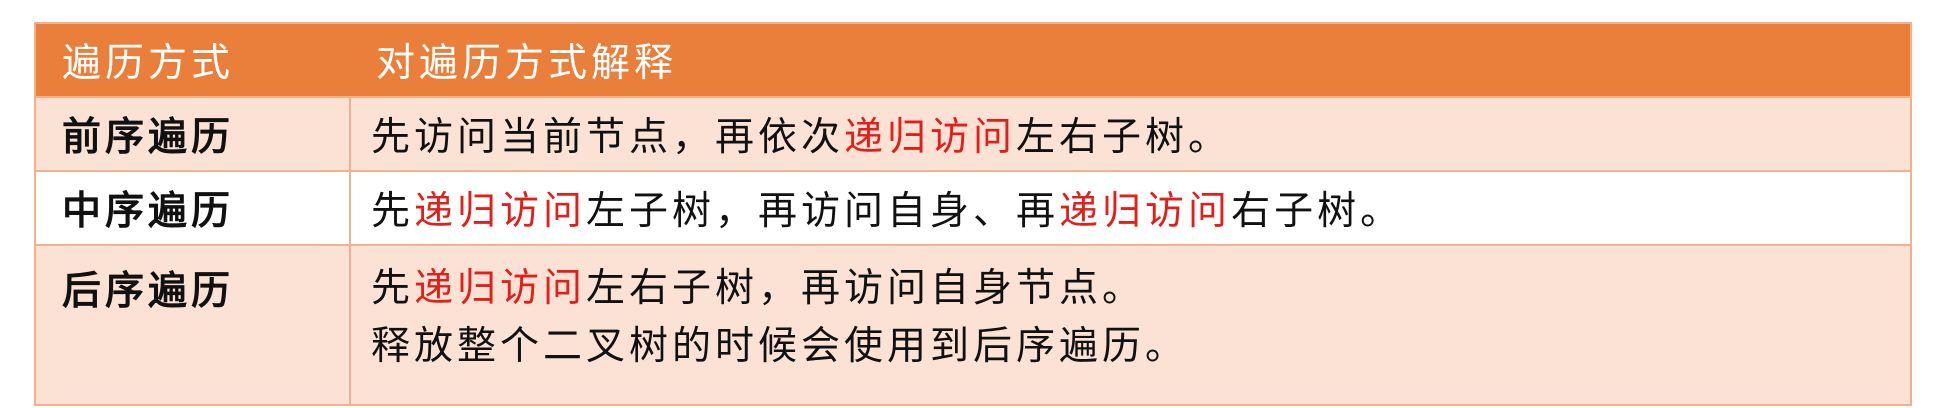 This screenshot has width=1960, height=408. Describe the element at coordinates (193, 324) in the screenshot. I see `method-cell: 后序遍历` at that location.